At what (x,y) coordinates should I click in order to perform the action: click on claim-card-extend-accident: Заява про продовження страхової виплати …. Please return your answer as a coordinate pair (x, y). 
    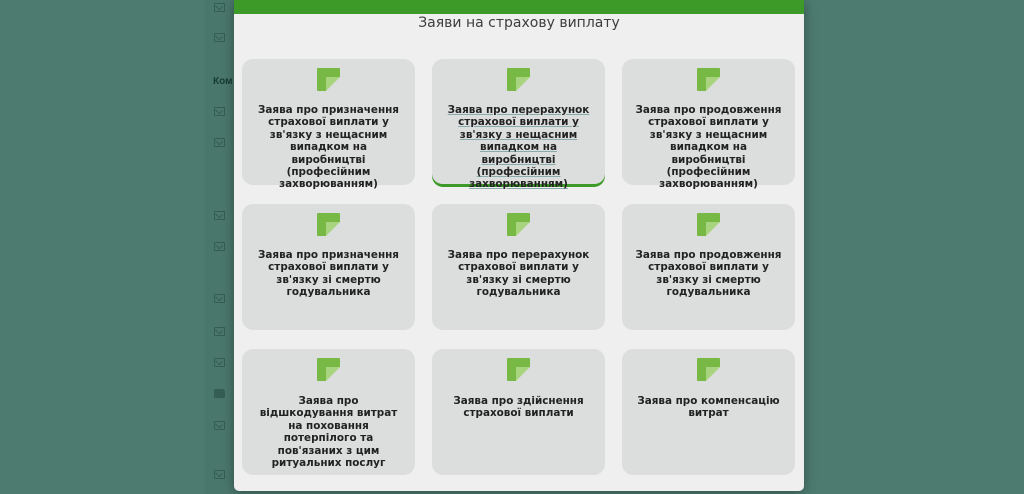
    Looking at the image, I should click on (708, 124).